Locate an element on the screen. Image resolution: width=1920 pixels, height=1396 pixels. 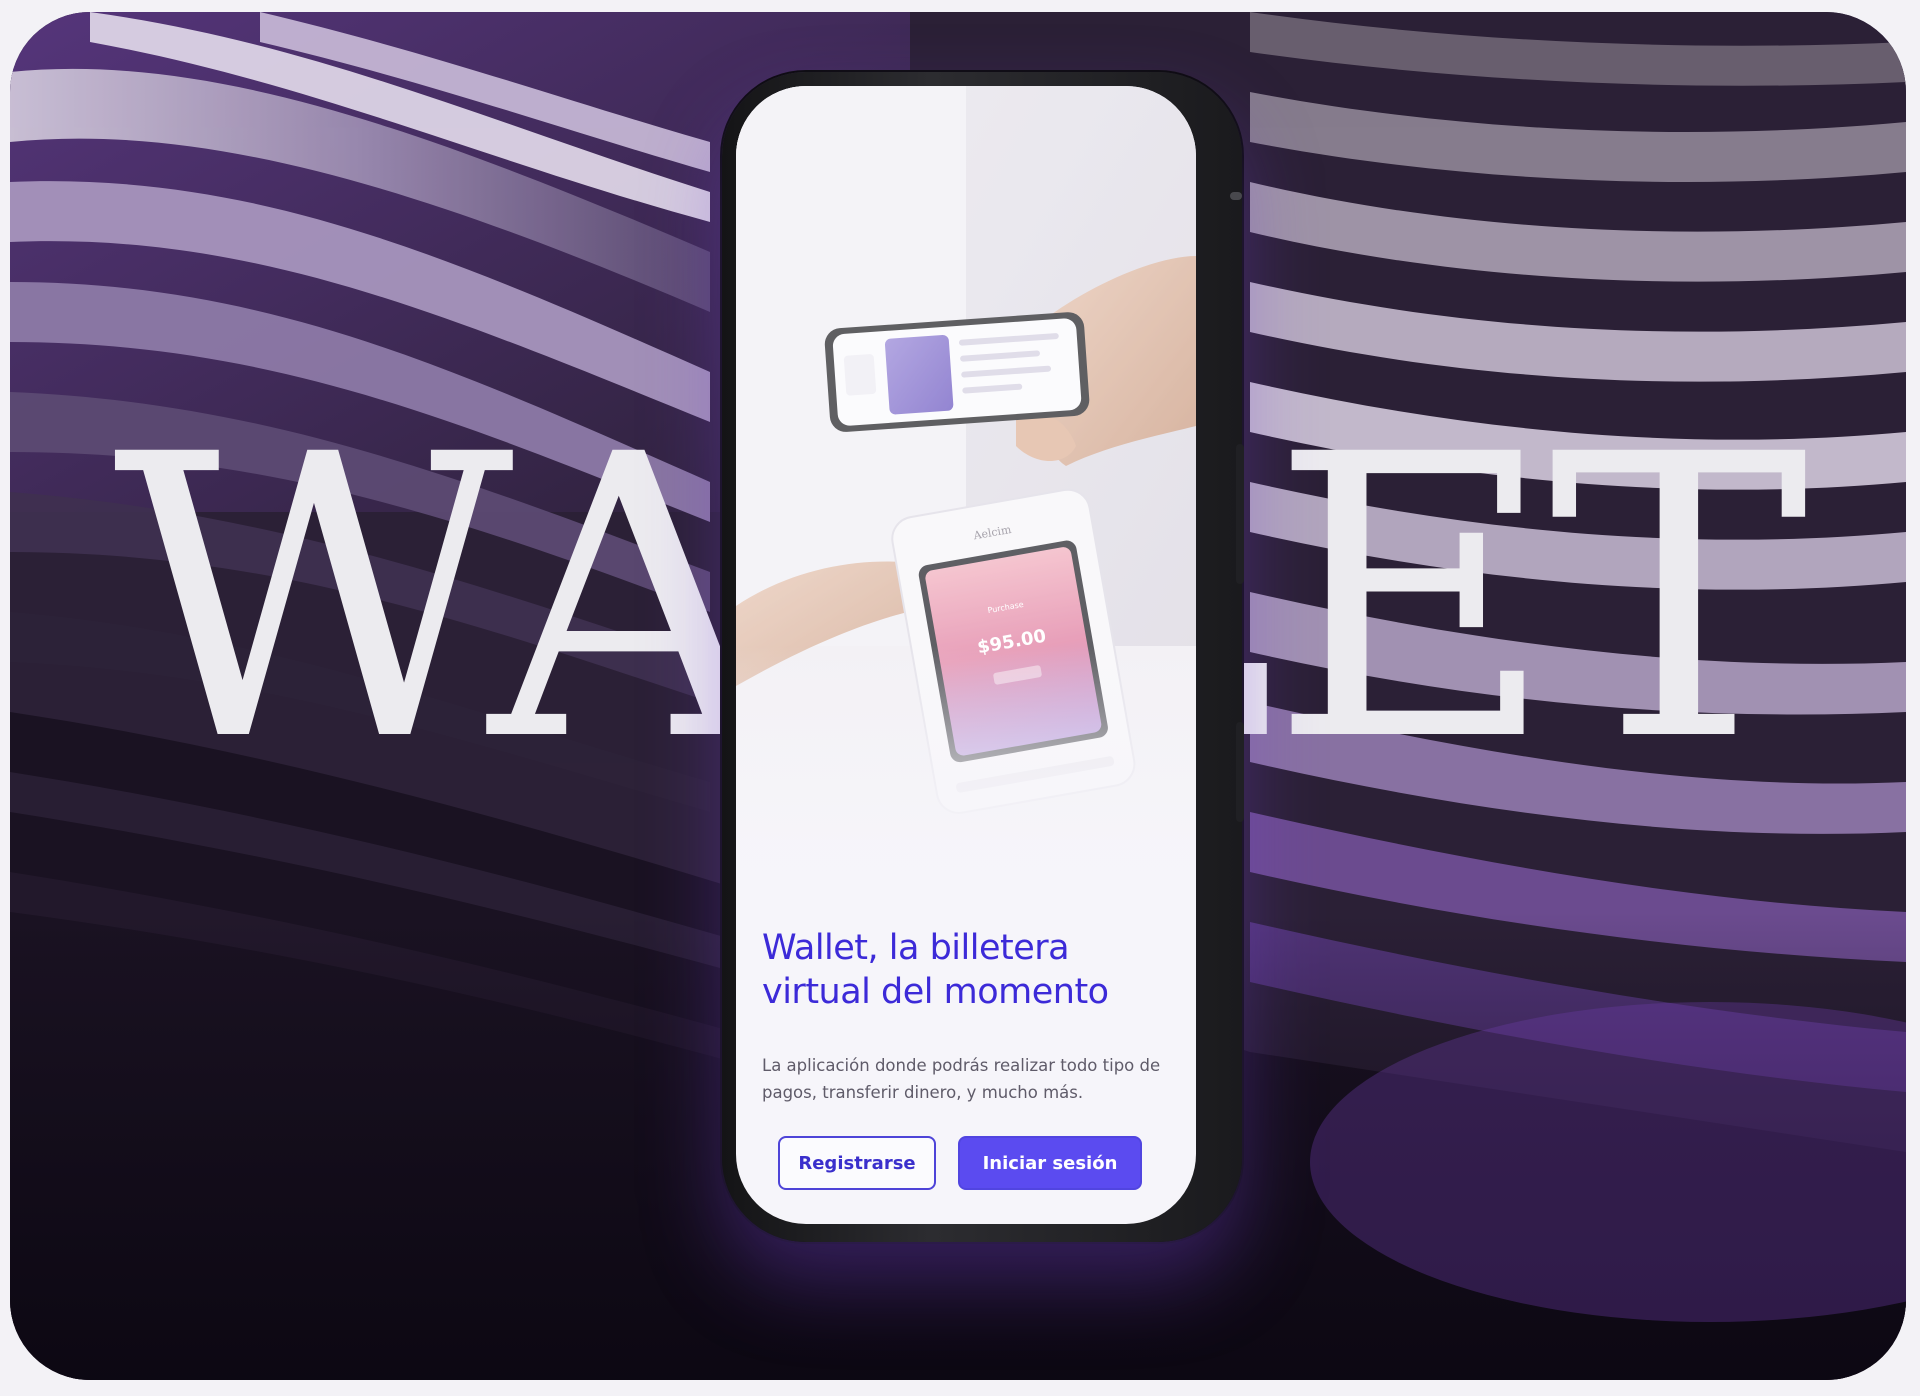
illustration-fade is located at coordinates (966, 786).